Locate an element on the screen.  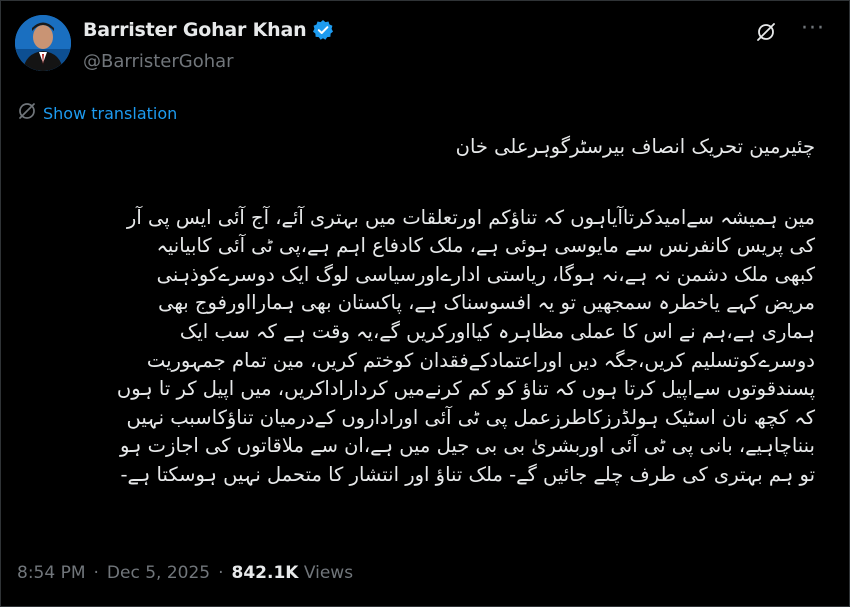
author-name-row: Barrister Gohar Khan is located at coordinates (208, 30).